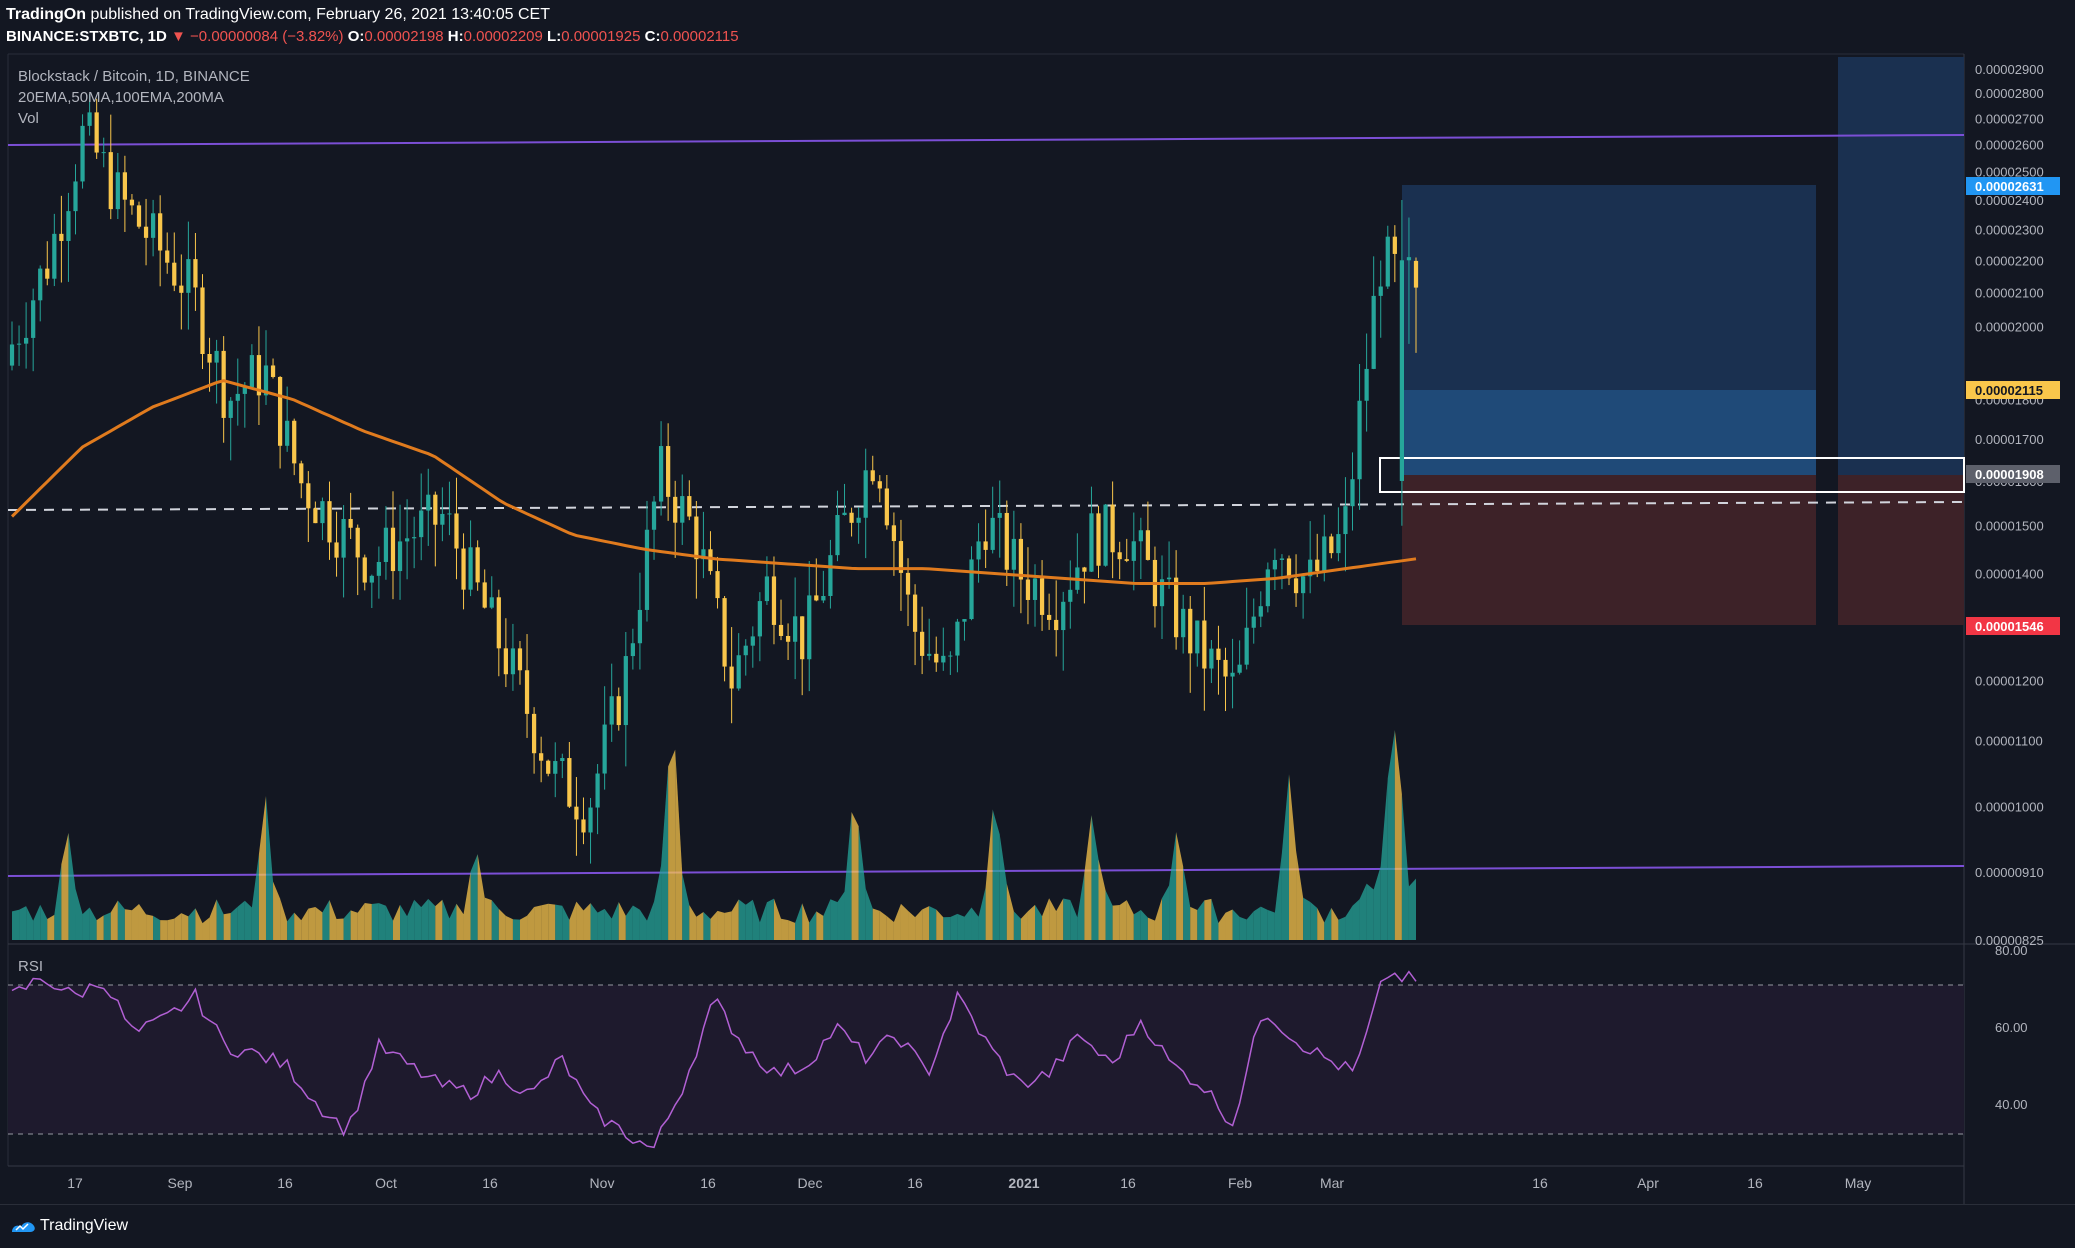  I want to click on legend-title: Blockstack / Bitcoin, 1D, BINANCE, so click(134, 76).